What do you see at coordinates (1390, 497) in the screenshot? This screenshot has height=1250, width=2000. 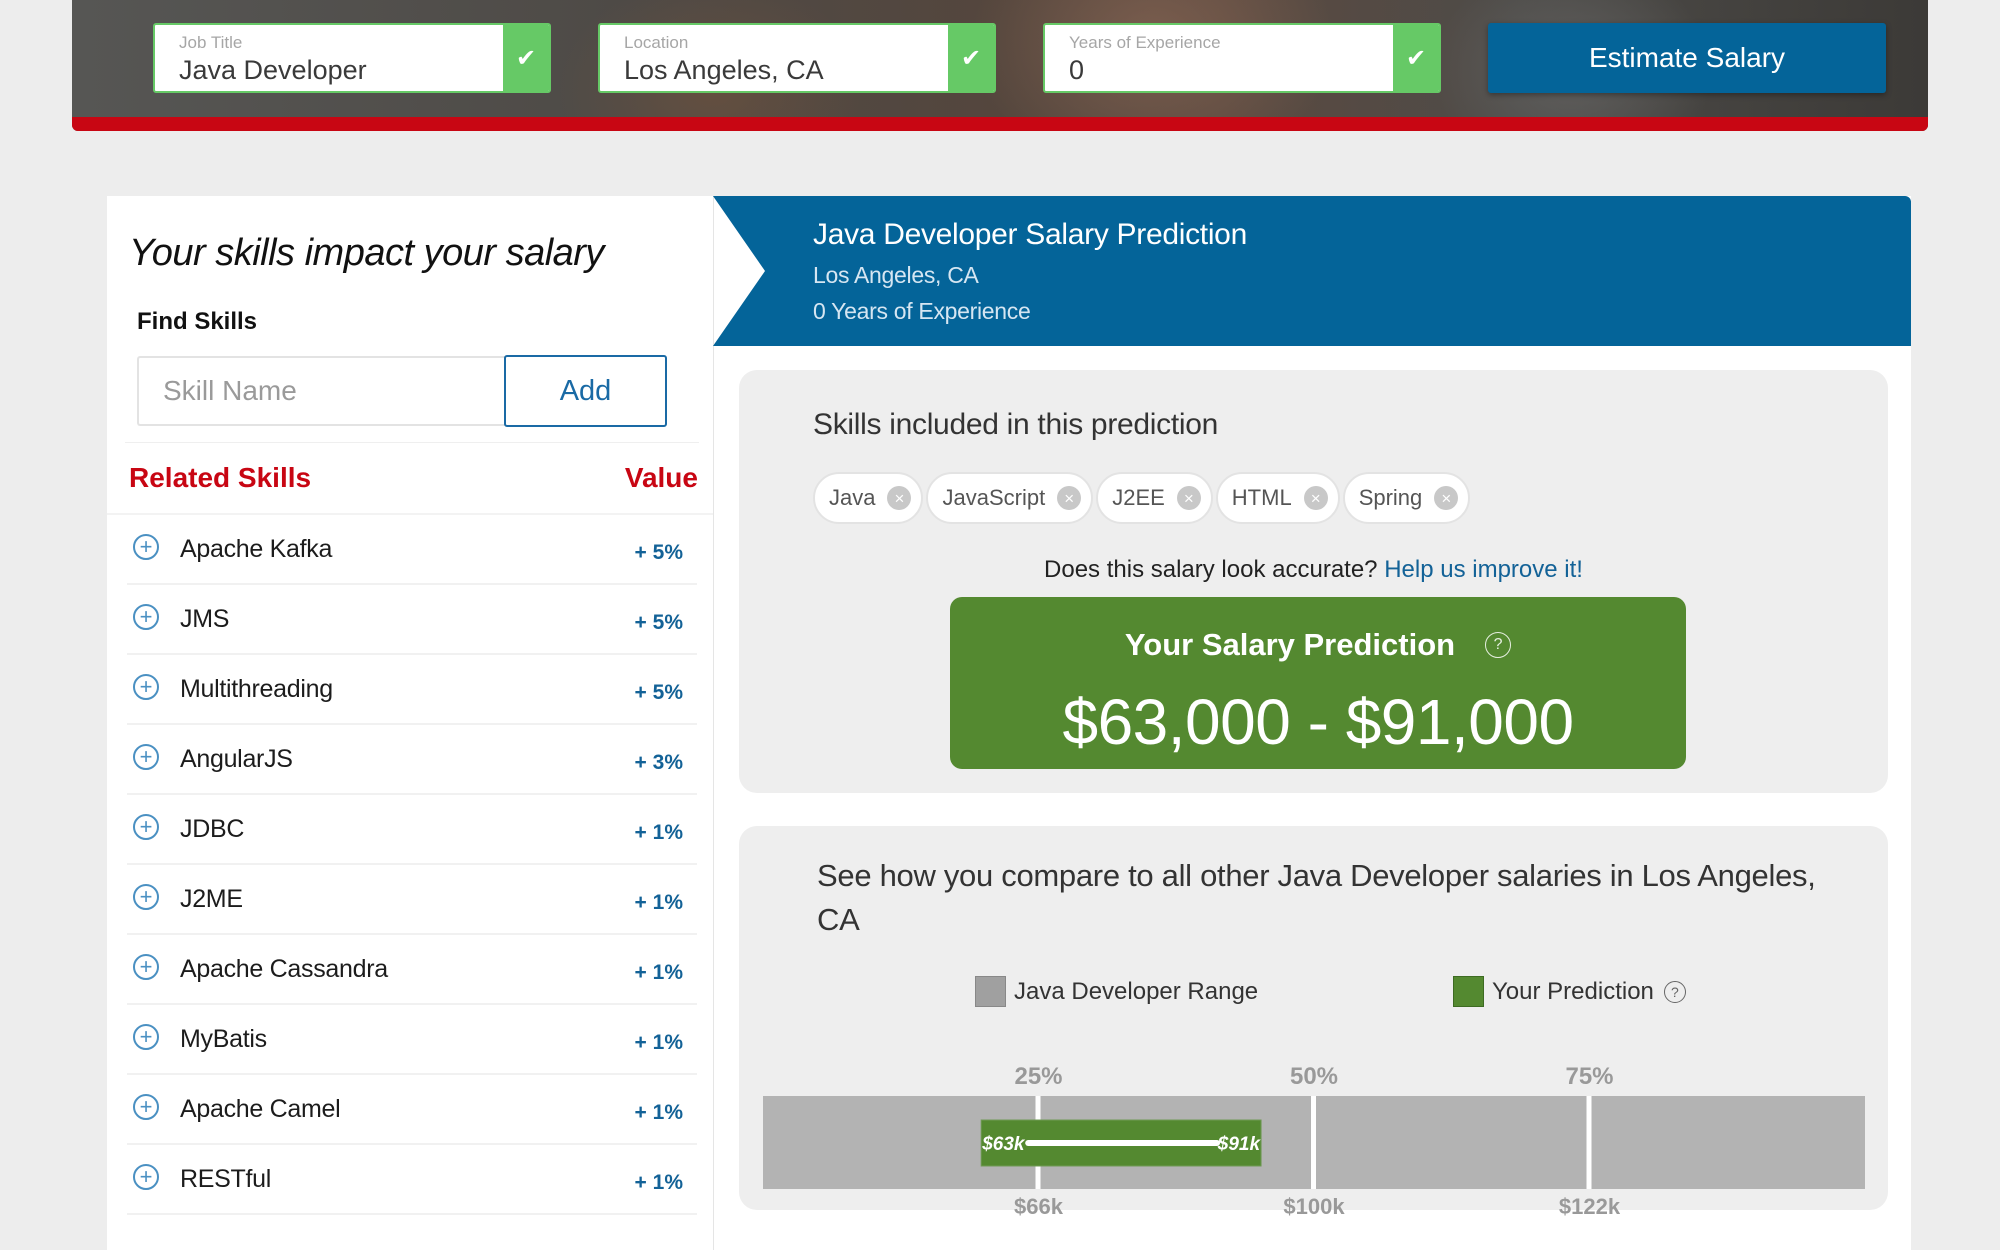 I see `chip-label: Spring` at bounding box center [1390, 497].